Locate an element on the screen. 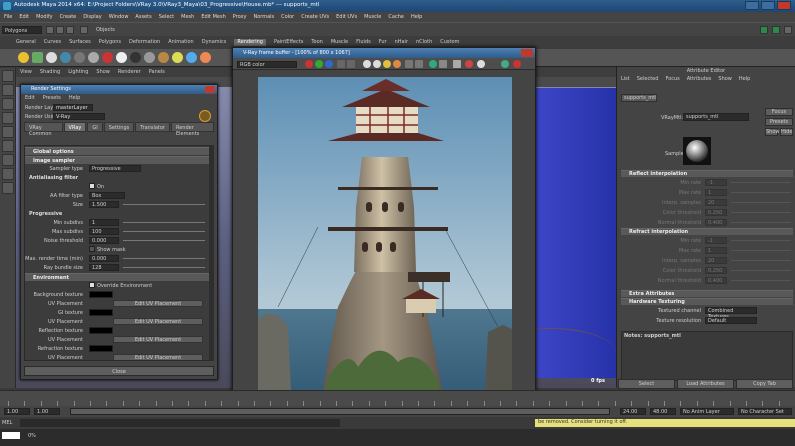 Image resolution: width=795 pixels, height=446 pixels. viewport-menu-show: Show is located at coordinates (103, 72).